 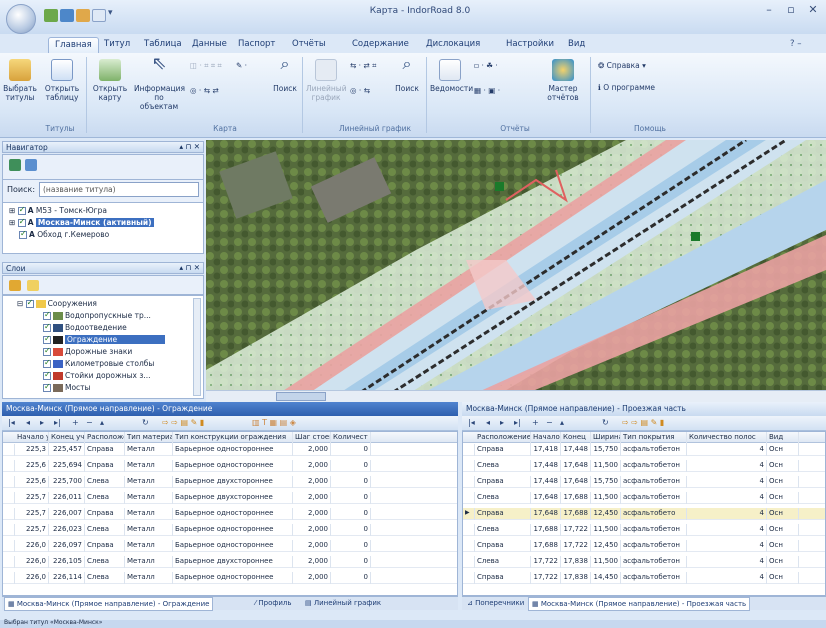 What do you see at coordinates (516, 396) in the screenshot?
I see `map-horizontal-scrollbar` at bounding box center [516, 396].